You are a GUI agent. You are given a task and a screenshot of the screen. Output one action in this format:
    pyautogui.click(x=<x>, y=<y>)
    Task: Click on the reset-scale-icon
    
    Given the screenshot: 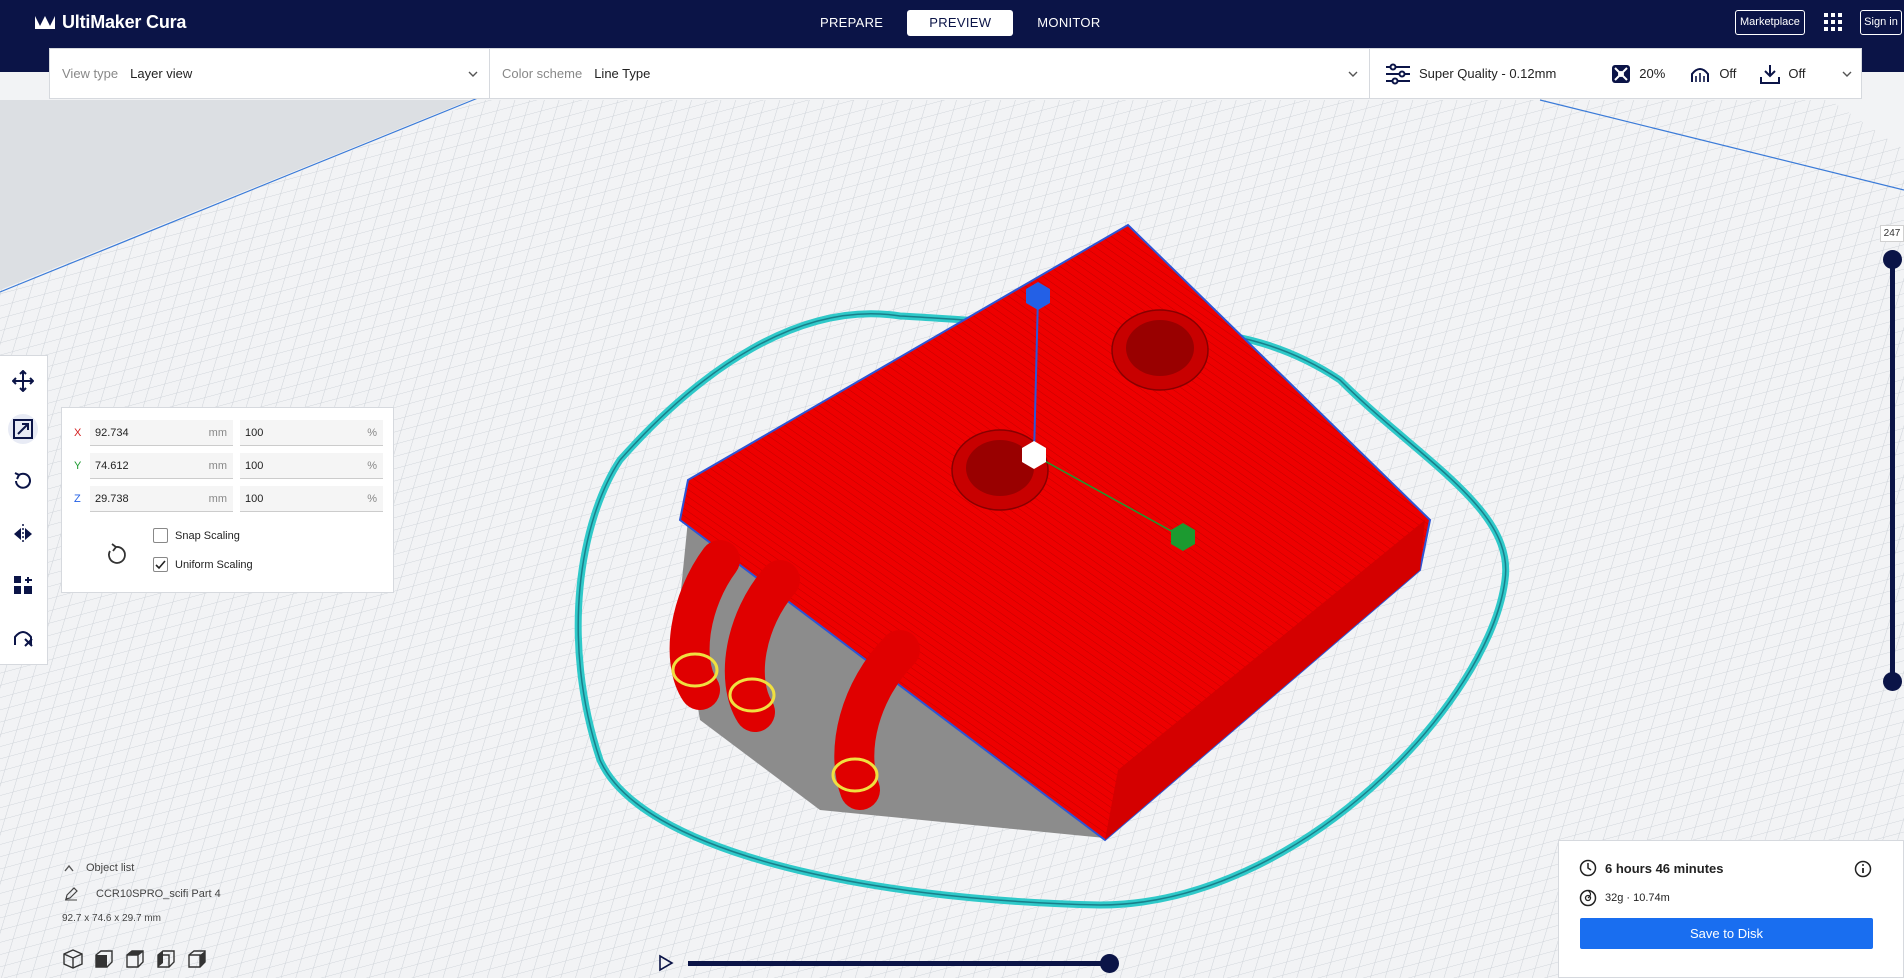 What is the action you would take?
    pyautogui.click(x=116, y=555)
    